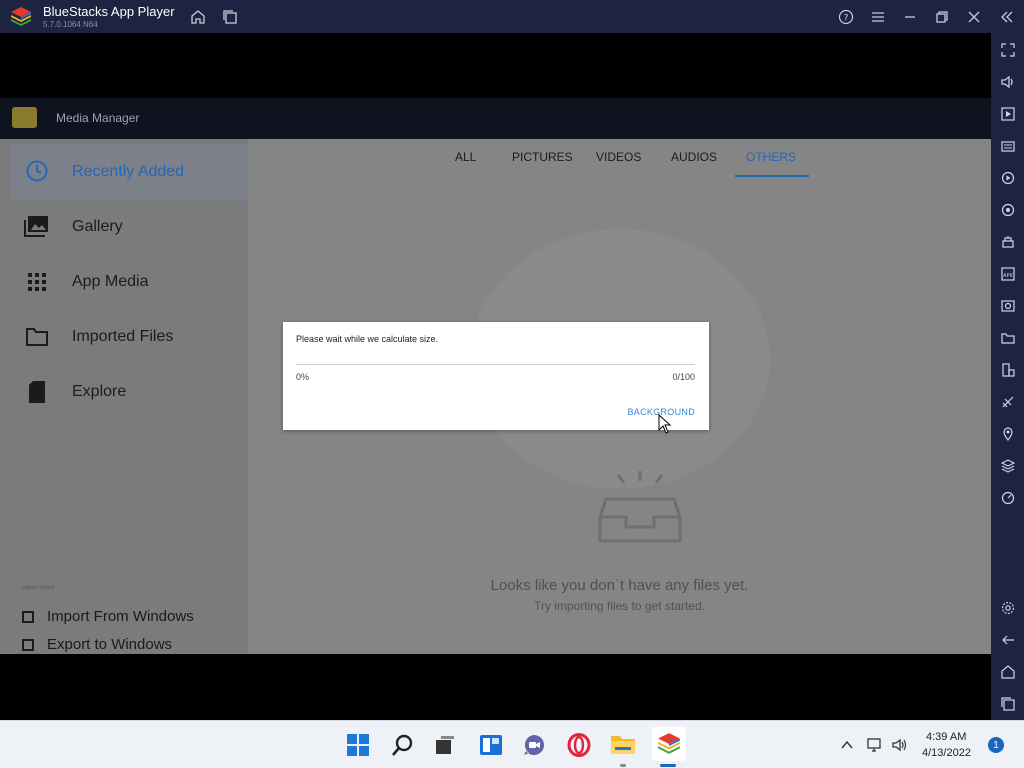 Image resolution: width=1024 pixels, height=768 pixels. Describe the element at coordinates (70, 24) in the screenshot. I see `app-version: 5.7.0.1064 N64` at that location.